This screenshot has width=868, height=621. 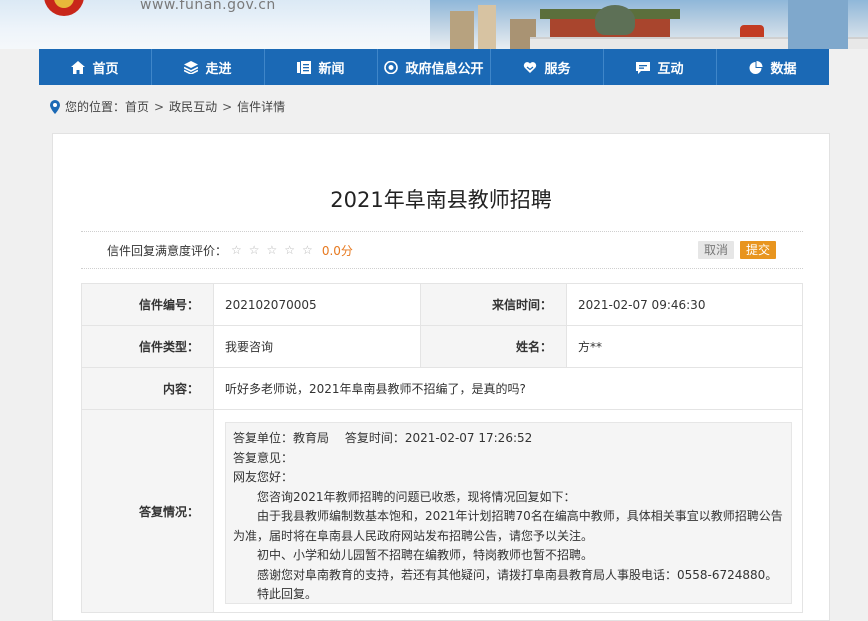 What do you see at coordinates (105, 69) in the screenshot?
I see `nav-label: 首页` at bounding box center [105, 69].